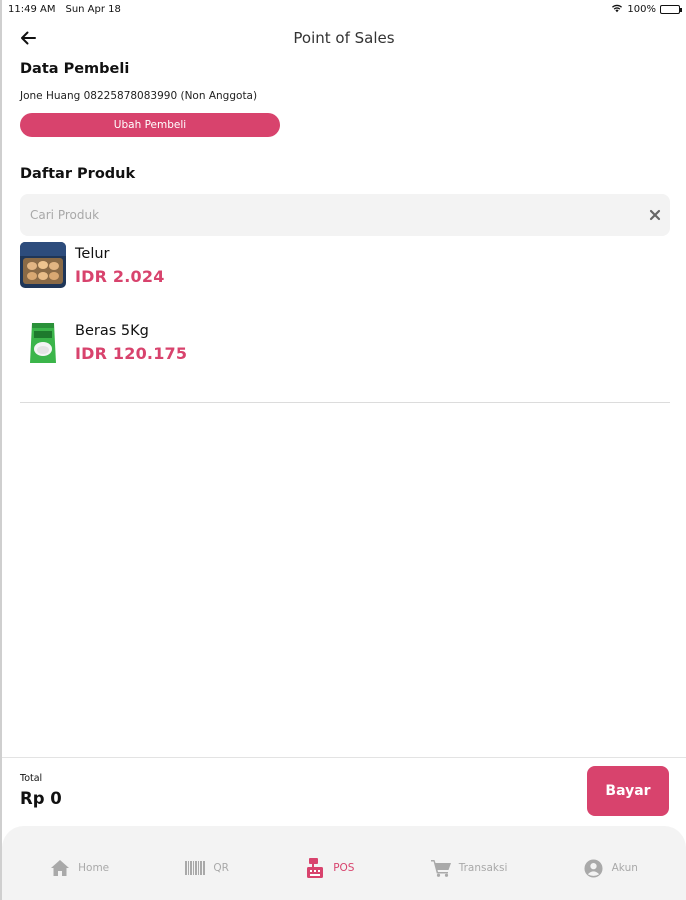  What do you see at coordinates (315, 868) in the screenshot?
I see `cash-register-icon` at bounding box center [315, 868].